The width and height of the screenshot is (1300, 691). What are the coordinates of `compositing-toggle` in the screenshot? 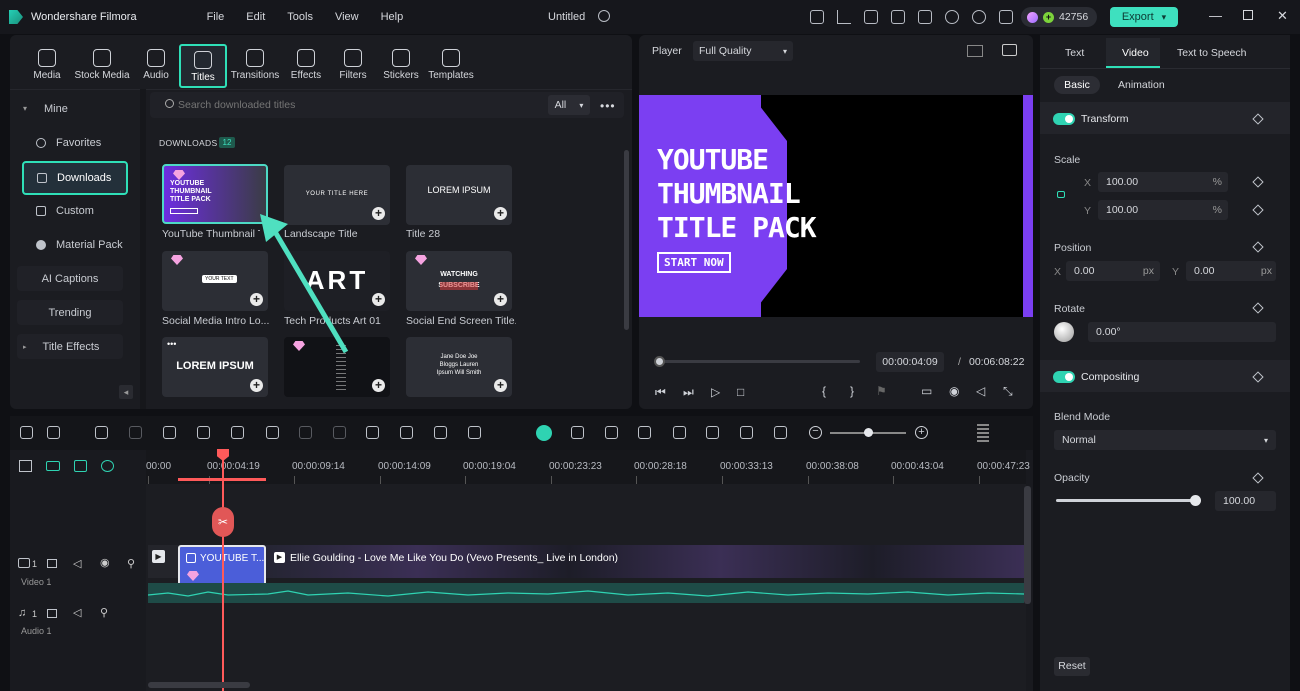 It's located at (1064, 377).